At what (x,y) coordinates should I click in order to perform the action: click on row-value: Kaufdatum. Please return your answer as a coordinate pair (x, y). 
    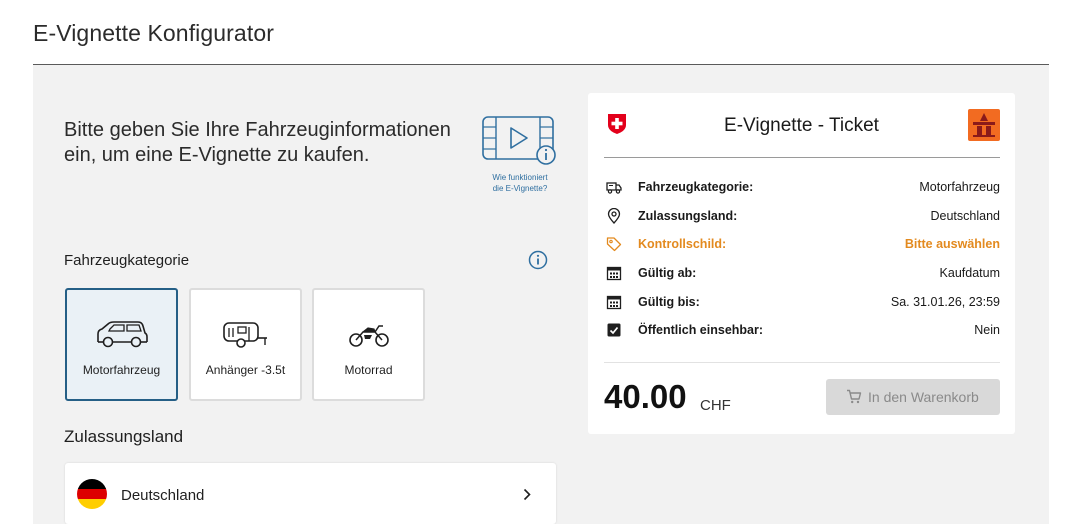
    Looking at the image, I should click on (969, 273).